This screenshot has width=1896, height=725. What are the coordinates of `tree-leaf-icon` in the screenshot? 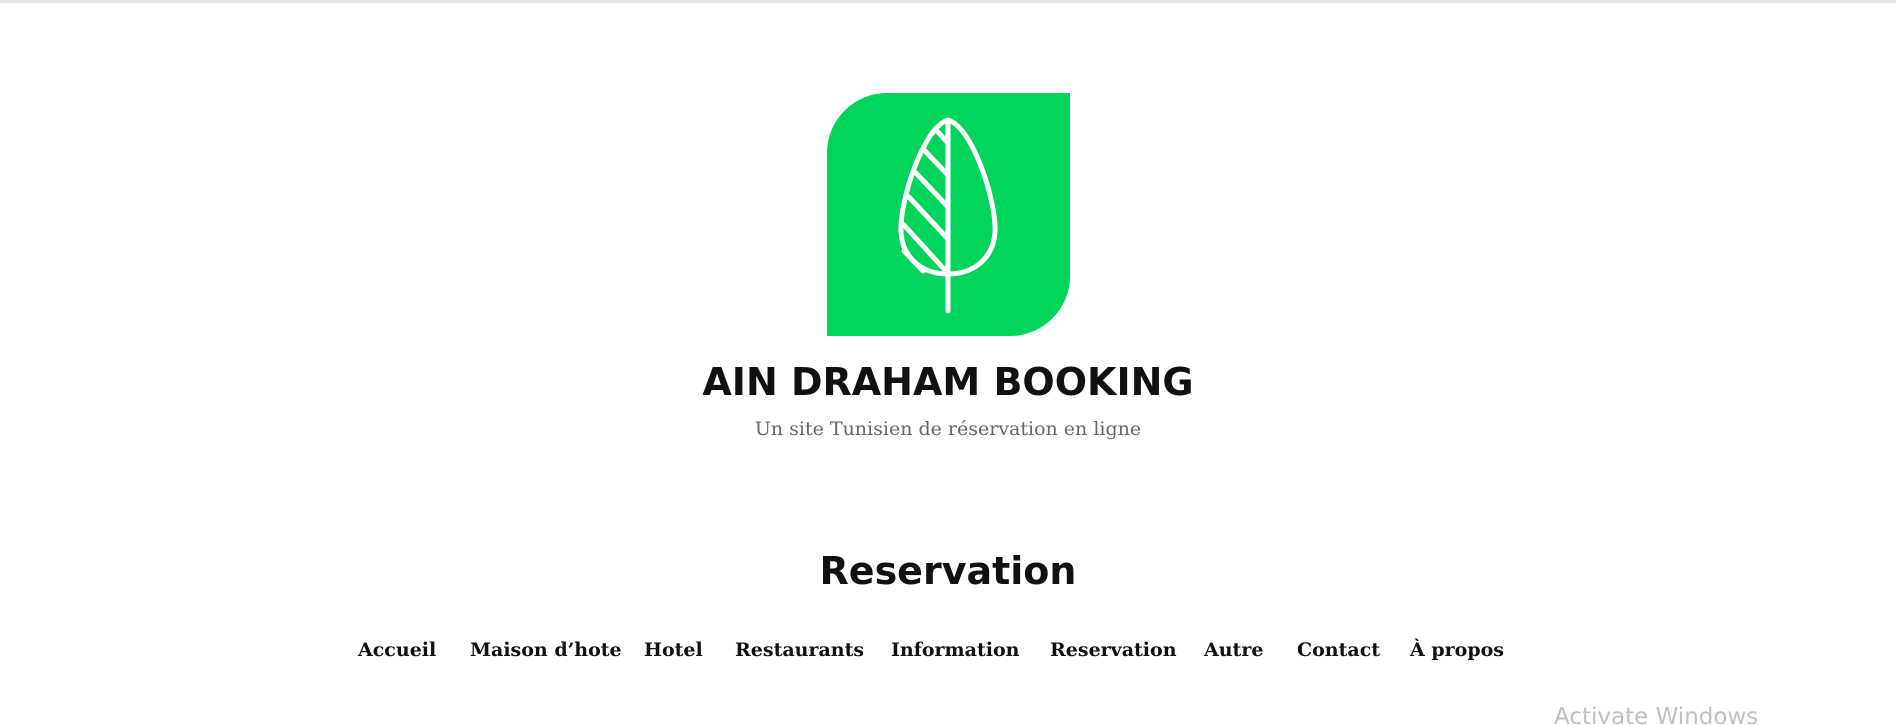 It's located at (948, 214).